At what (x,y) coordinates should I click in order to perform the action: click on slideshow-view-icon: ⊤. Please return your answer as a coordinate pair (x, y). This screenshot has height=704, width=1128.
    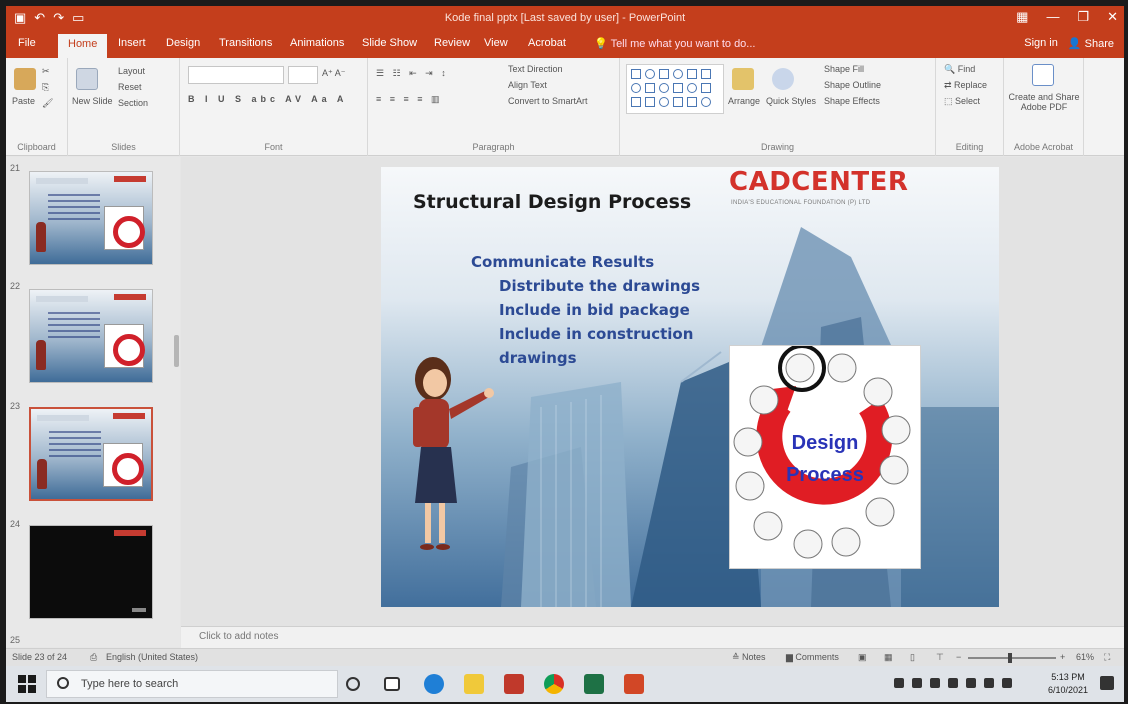
    Looking at the image, I should click on (940, 657).